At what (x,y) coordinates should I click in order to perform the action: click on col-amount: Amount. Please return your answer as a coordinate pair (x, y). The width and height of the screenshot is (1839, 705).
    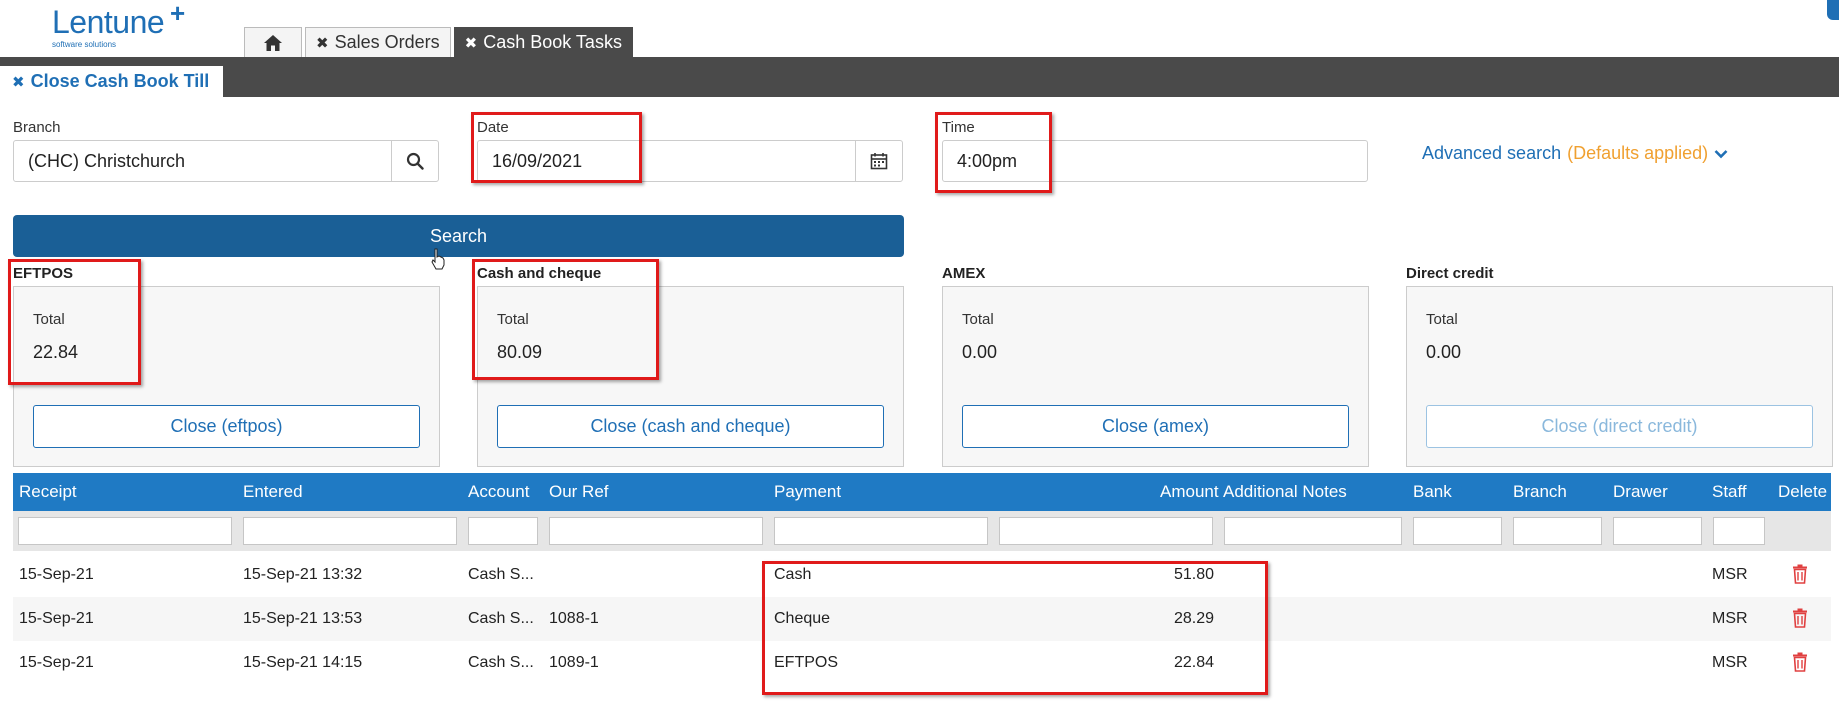
    Looking at the image, I should click on (1189, 492).